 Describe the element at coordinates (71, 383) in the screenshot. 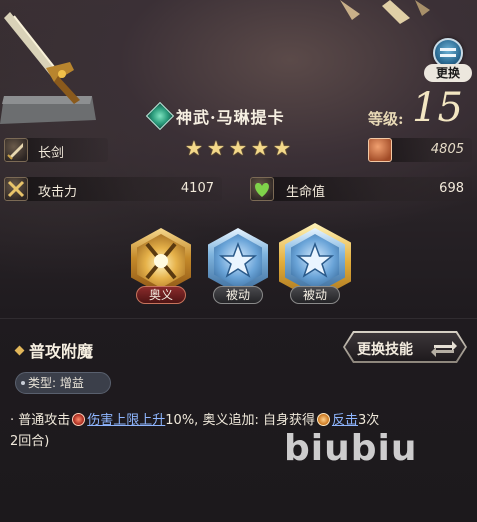

I see `skill-type-value: 增益` at that location.